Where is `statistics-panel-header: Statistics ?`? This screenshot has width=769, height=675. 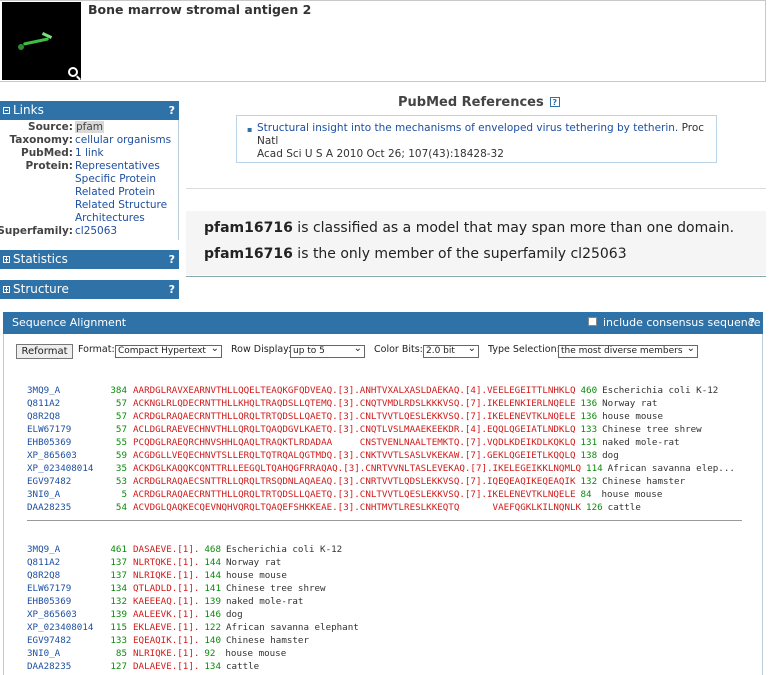 statistics-panel-header: Statistics ? is located at coordinates (89, 259).